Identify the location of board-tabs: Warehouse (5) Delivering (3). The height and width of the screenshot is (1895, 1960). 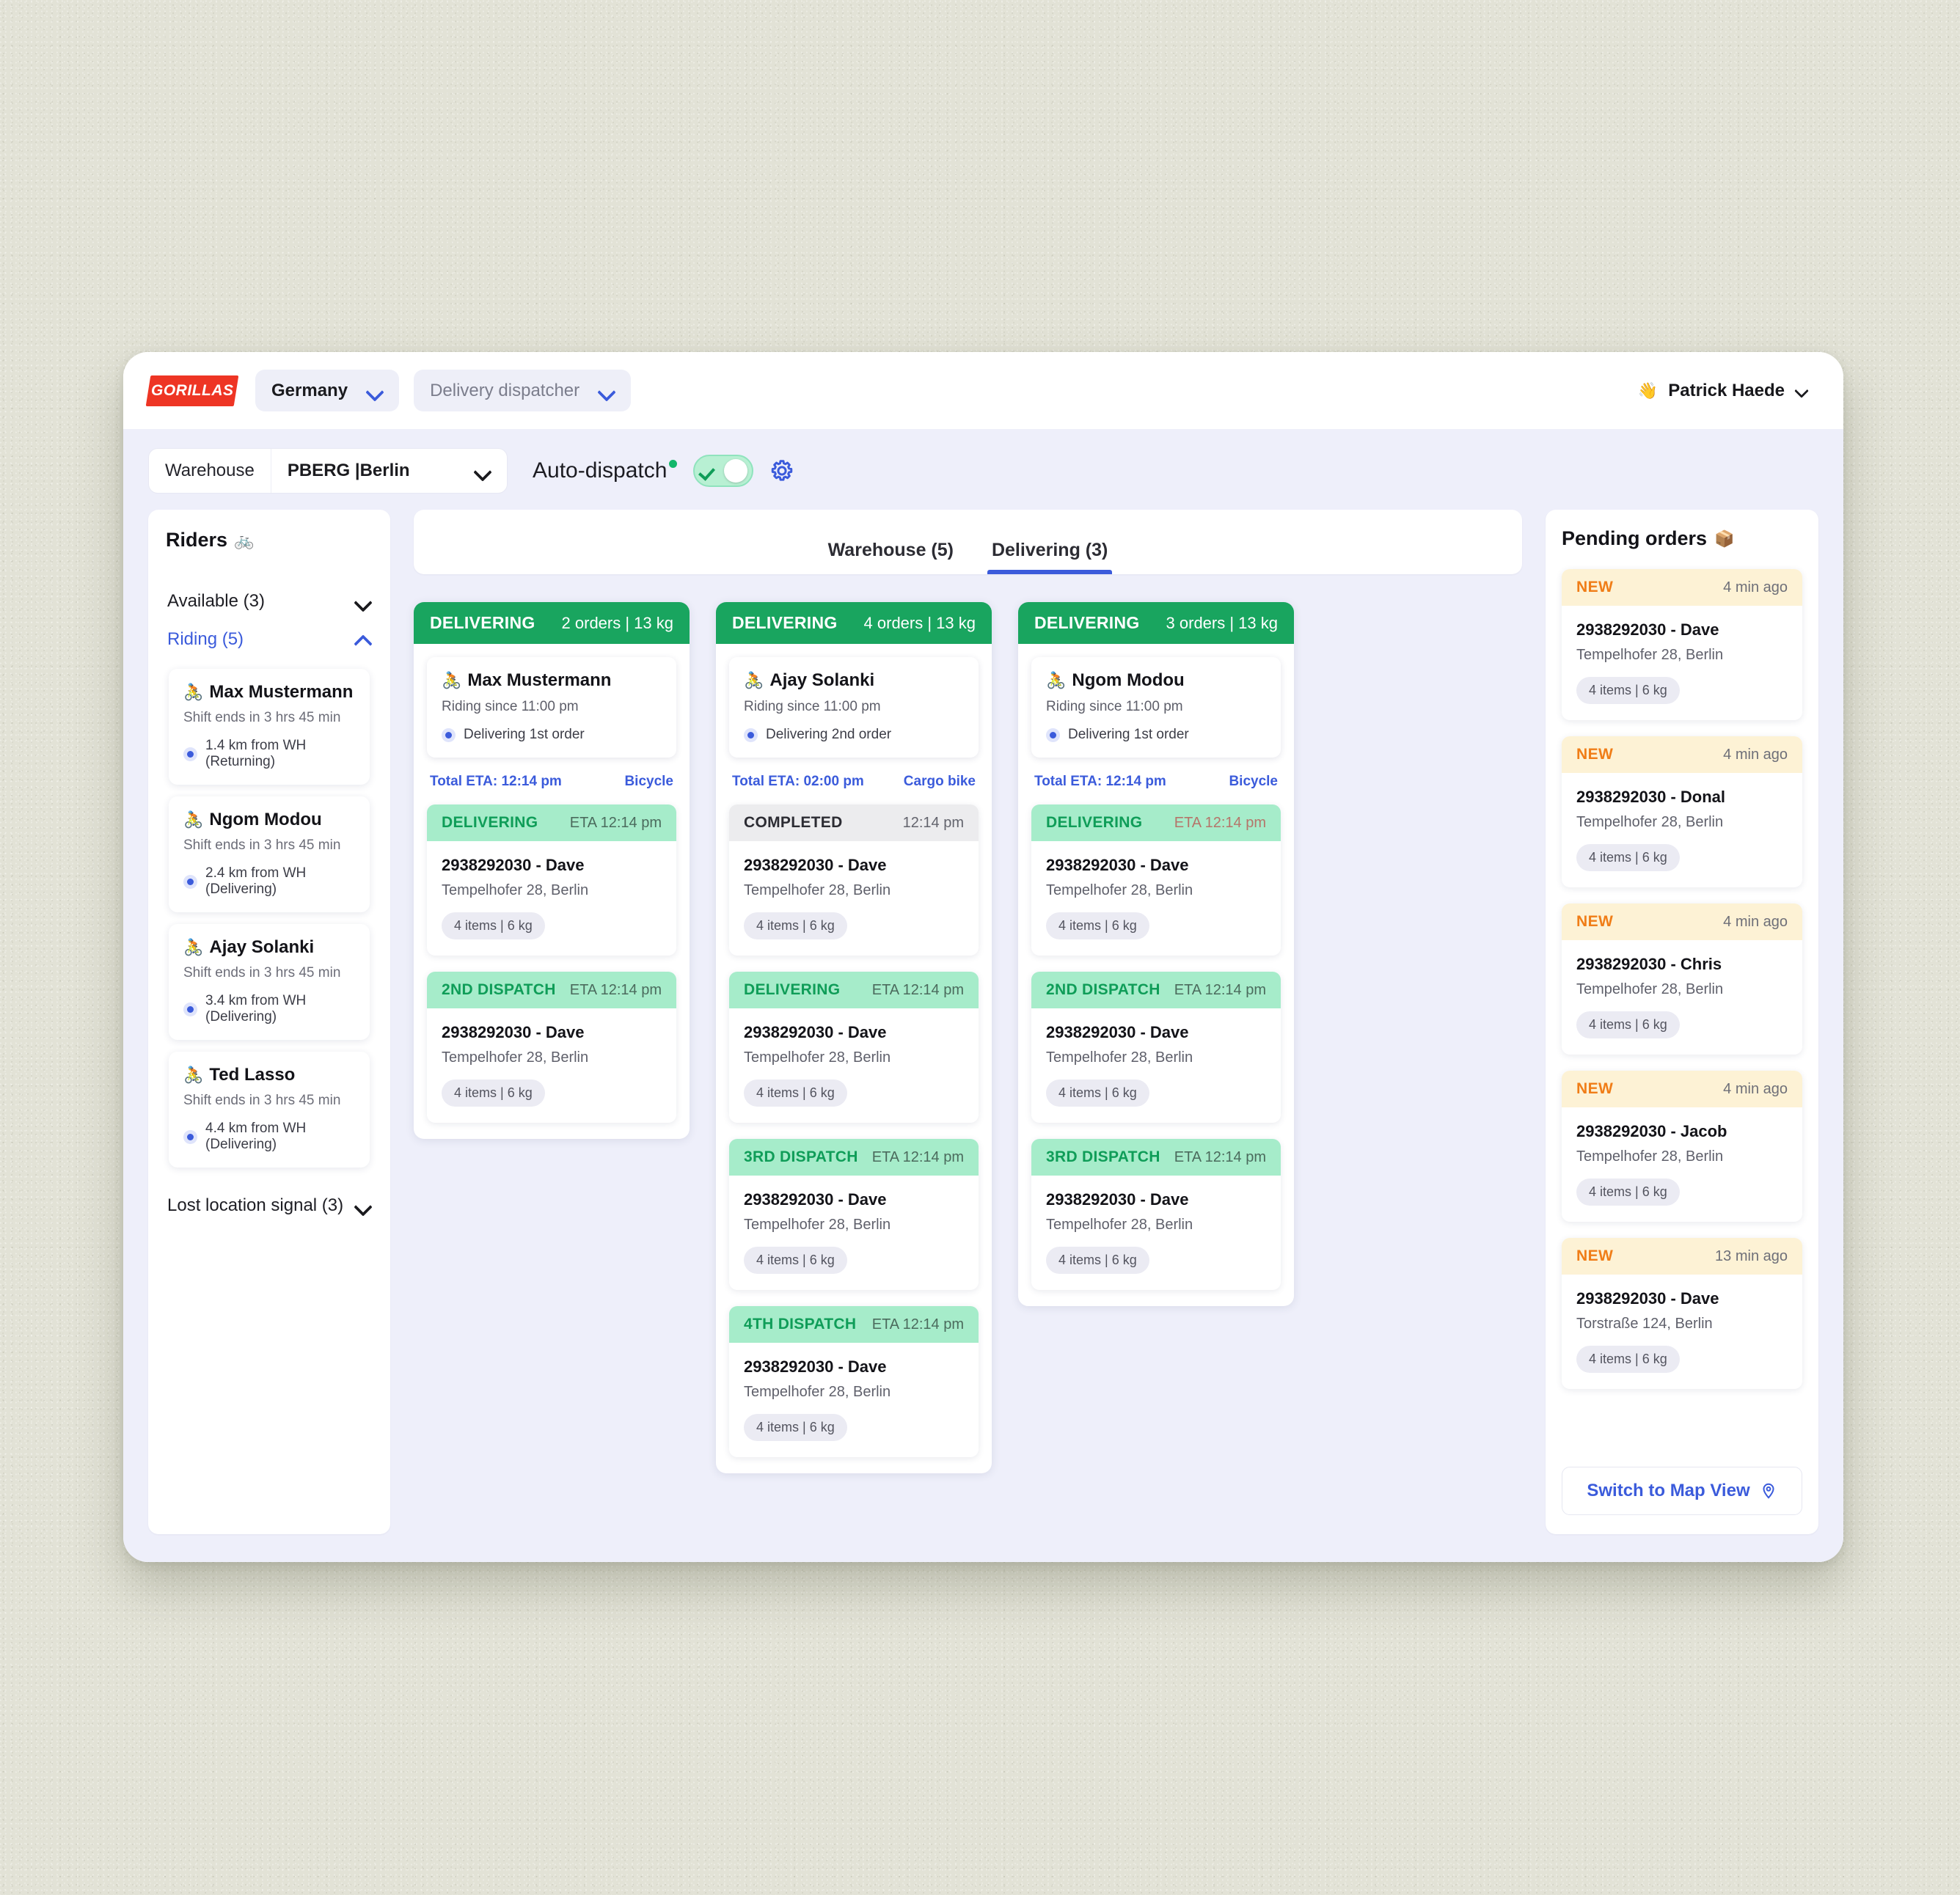
(968, 542).